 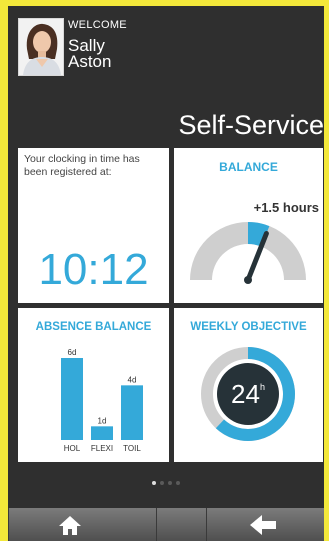 I want to click on weekly-objective-title: WEEKLY OBJECTIVE, so click(x=248, y=327).